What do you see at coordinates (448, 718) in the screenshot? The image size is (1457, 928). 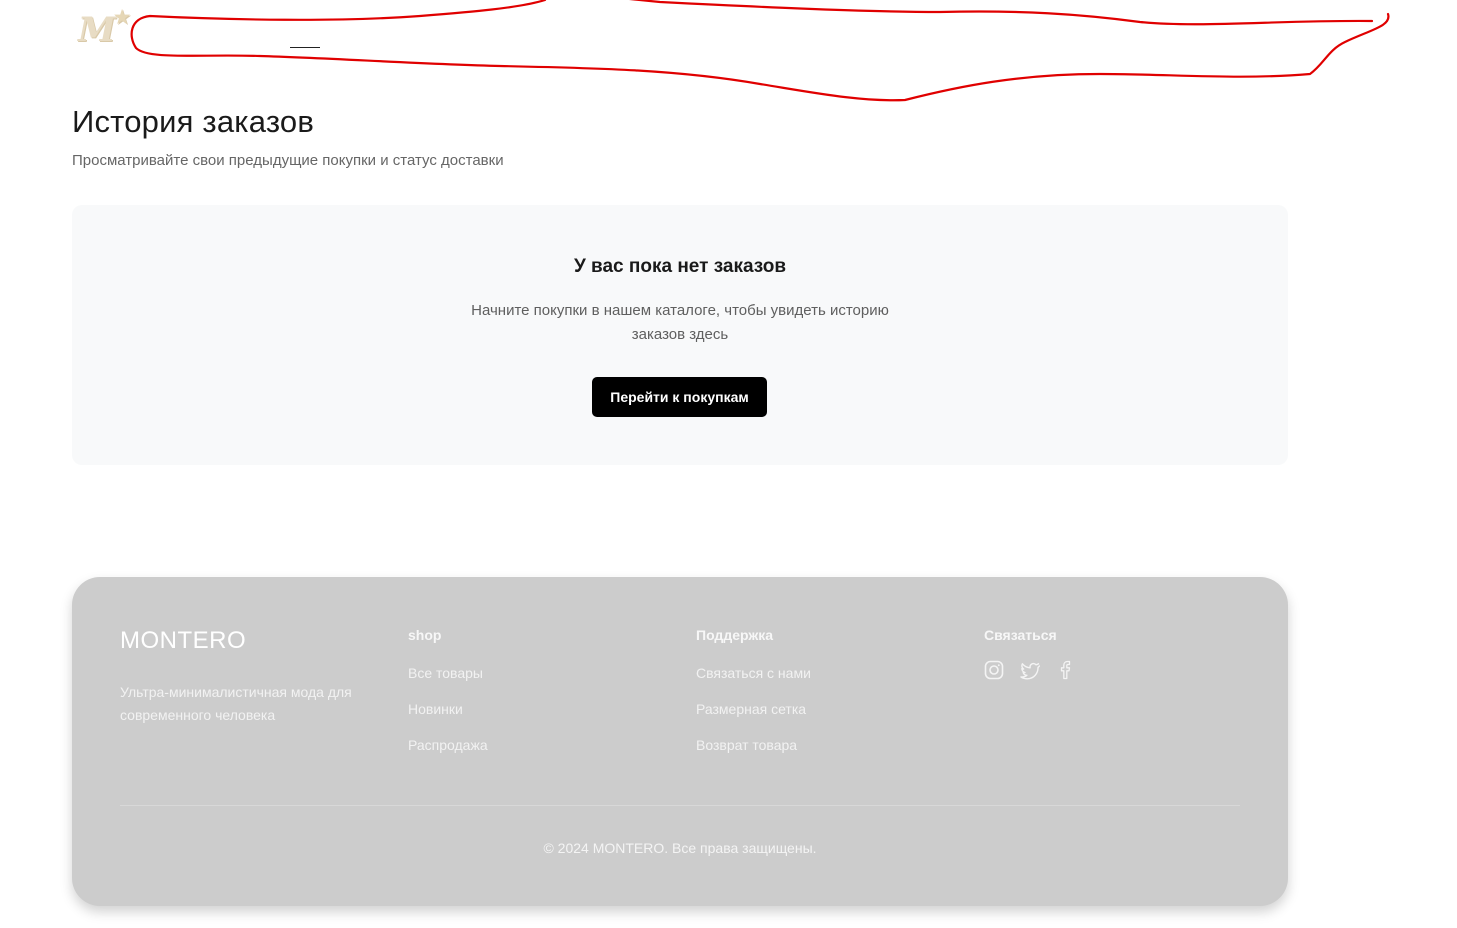 I see `footer-link-new: Новинки` at bounding box center [448, 718].